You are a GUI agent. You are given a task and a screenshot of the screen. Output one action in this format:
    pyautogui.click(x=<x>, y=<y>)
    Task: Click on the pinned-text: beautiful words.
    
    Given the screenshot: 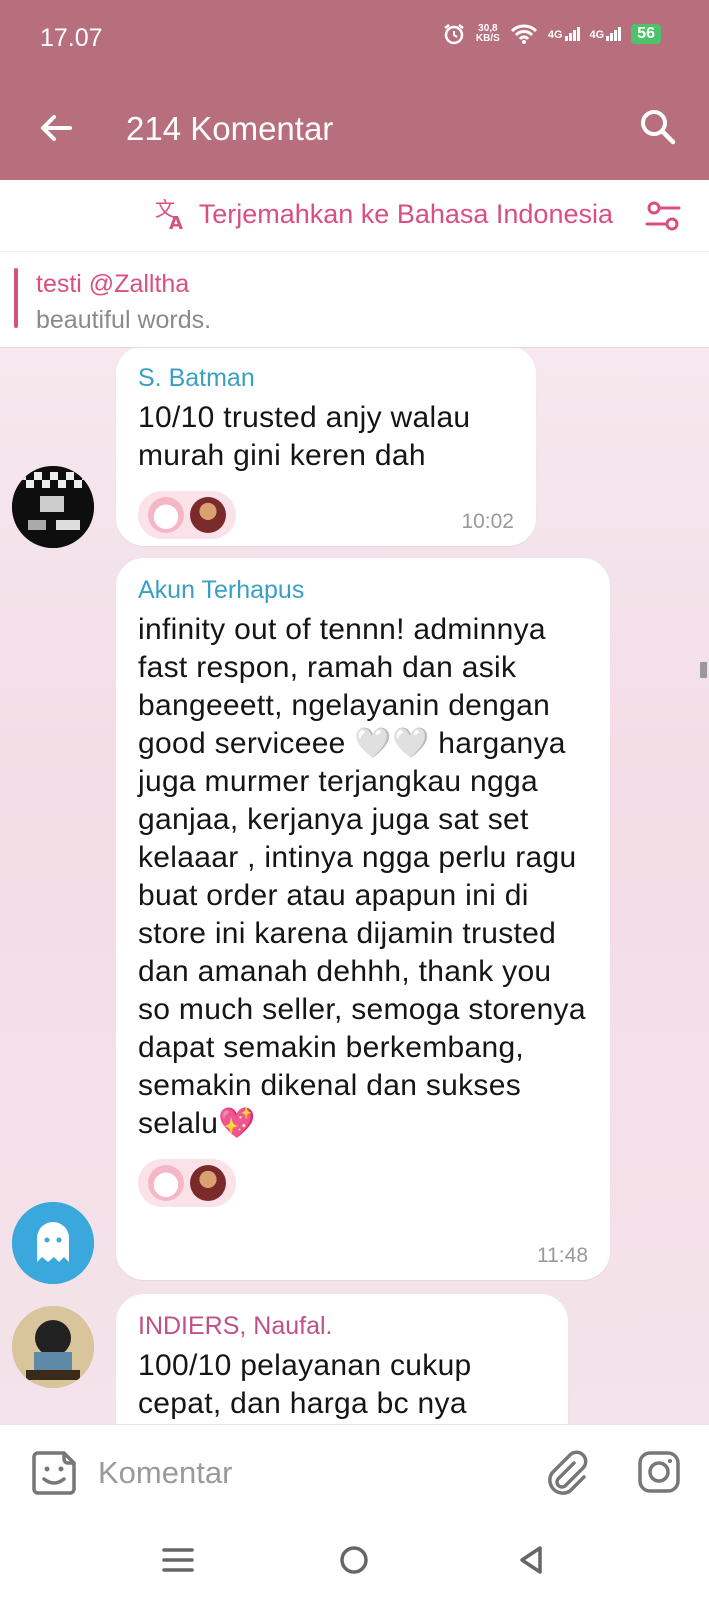 What is the action you would take?
    pyautogui.click(x=124, y=320)
    